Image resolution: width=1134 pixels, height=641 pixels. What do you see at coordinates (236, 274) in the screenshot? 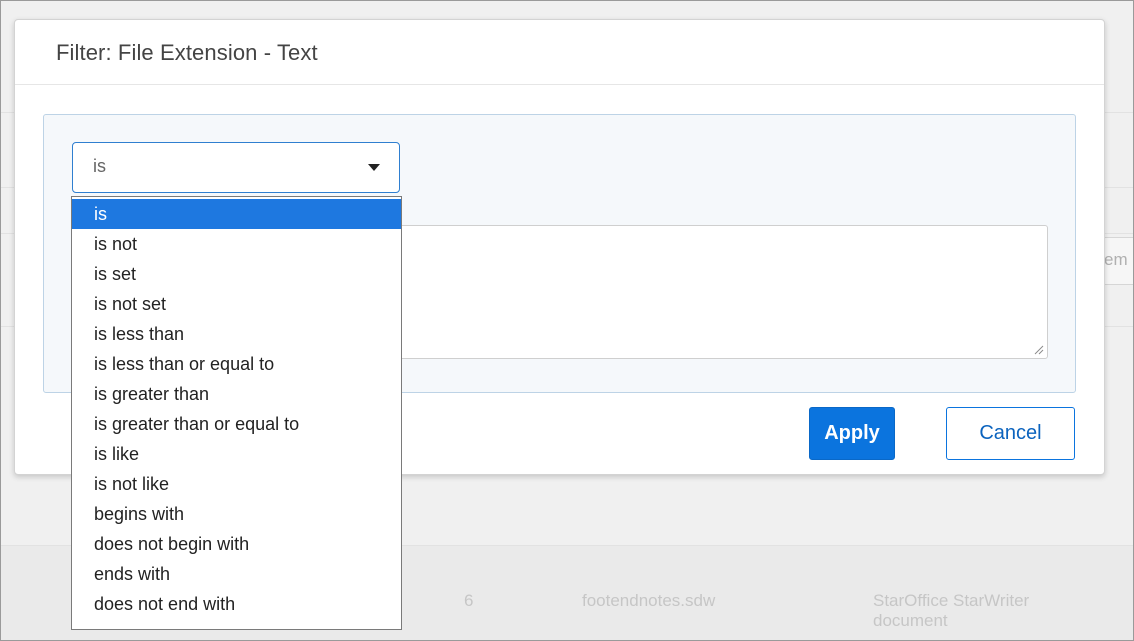
I see `dropdown-option: is set` at bounding box center [236, 274].